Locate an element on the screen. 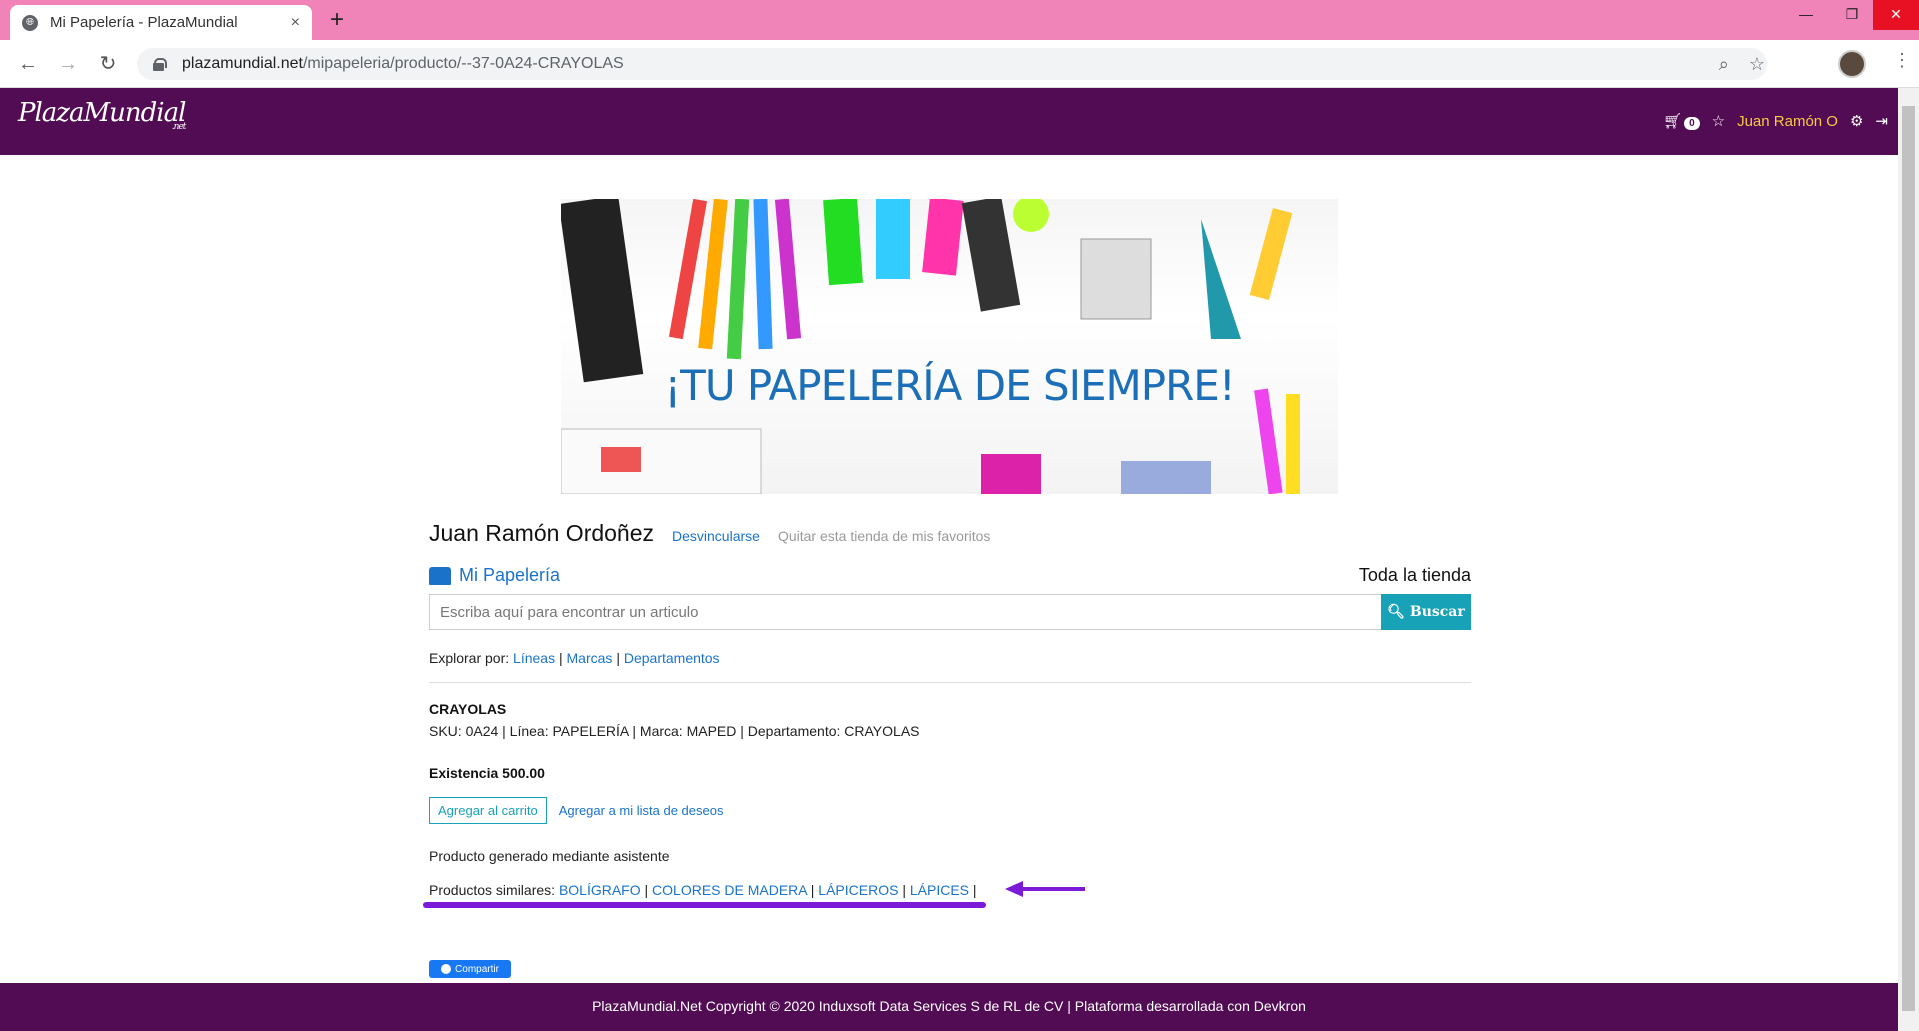 The image size is (1919, 1031). zoom-icon: ⌕ is located at coordinates (1724, 64).